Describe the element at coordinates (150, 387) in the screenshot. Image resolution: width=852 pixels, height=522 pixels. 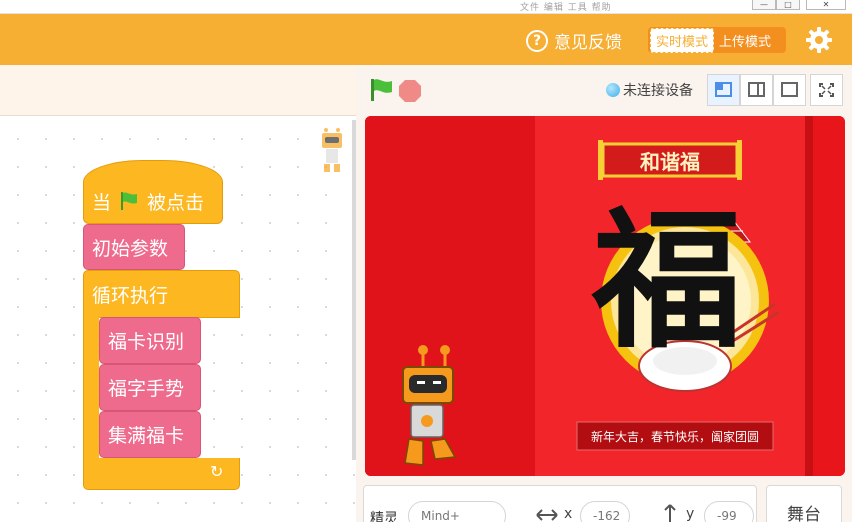
I see `fu-gesture-block: 福字手势` at that location.